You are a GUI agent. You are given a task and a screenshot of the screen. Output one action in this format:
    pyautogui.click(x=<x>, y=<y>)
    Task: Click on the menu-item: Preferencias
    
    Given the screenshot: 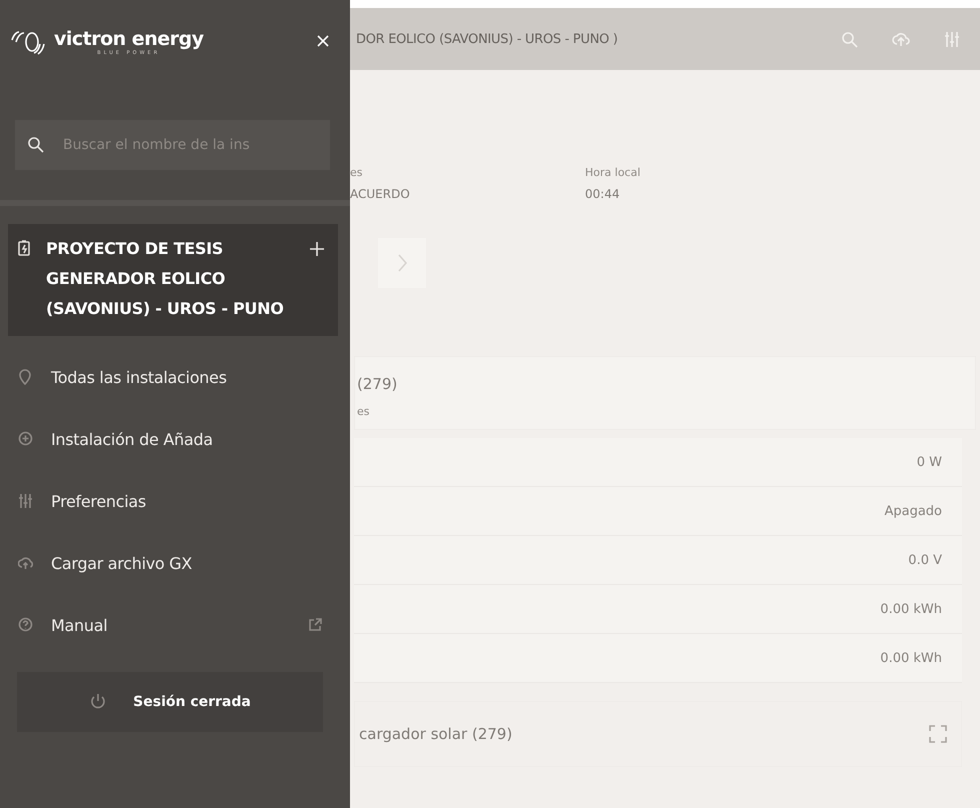 What is the action you would take?
    pyautogui.click(x=175, y=501)
    